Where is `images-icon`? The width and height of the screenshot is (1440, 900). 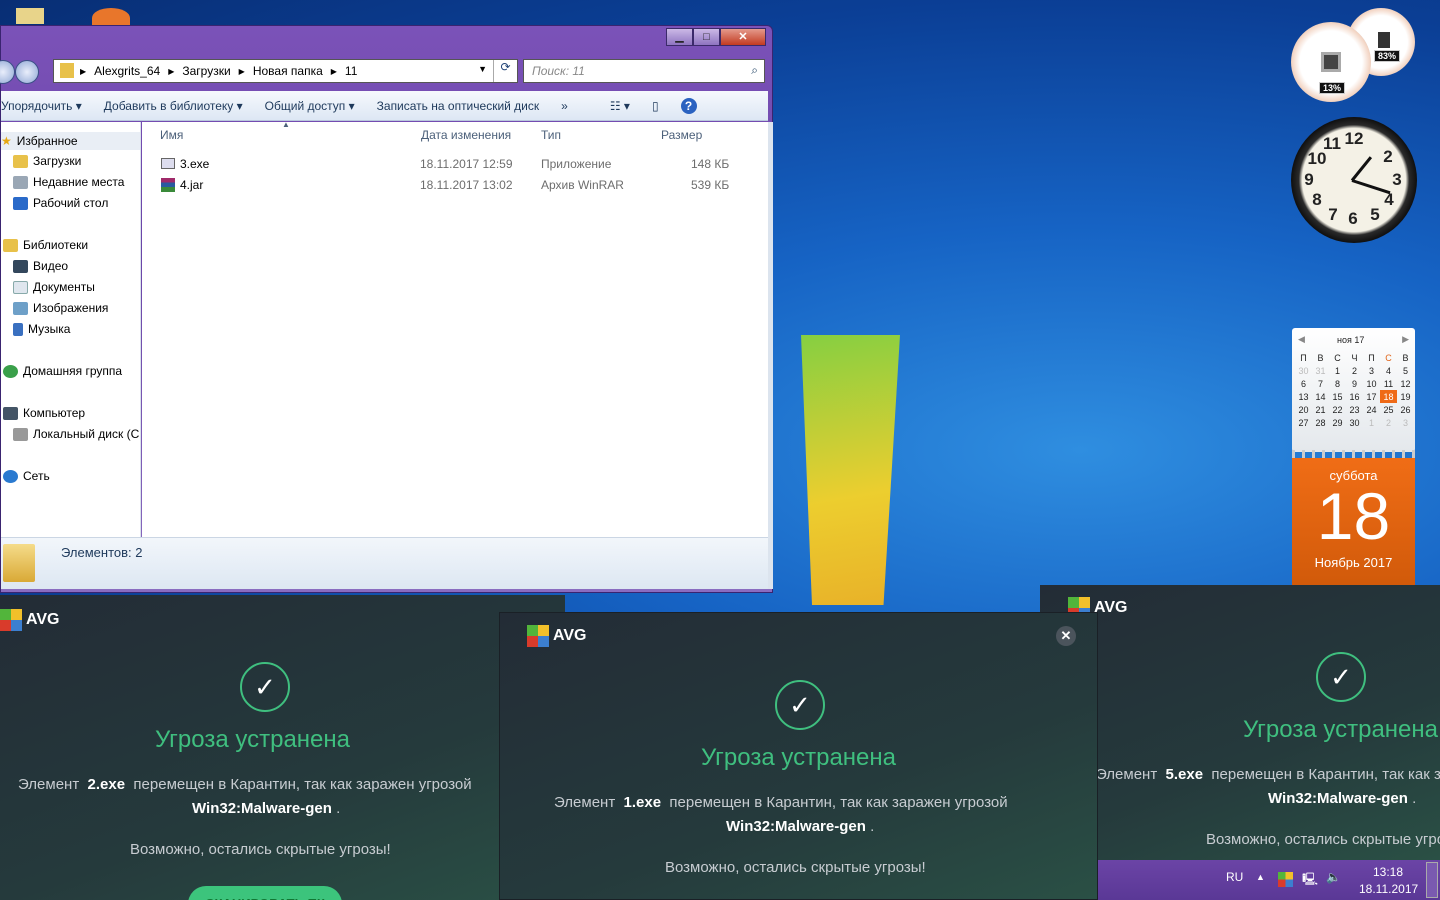 images-icon is located at coordinates (20, 308).